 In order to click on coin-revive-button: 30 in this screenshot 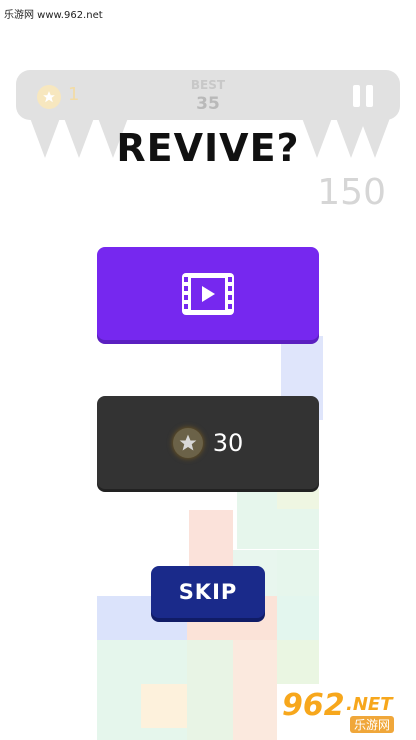, I will do `click(208, 442)`.